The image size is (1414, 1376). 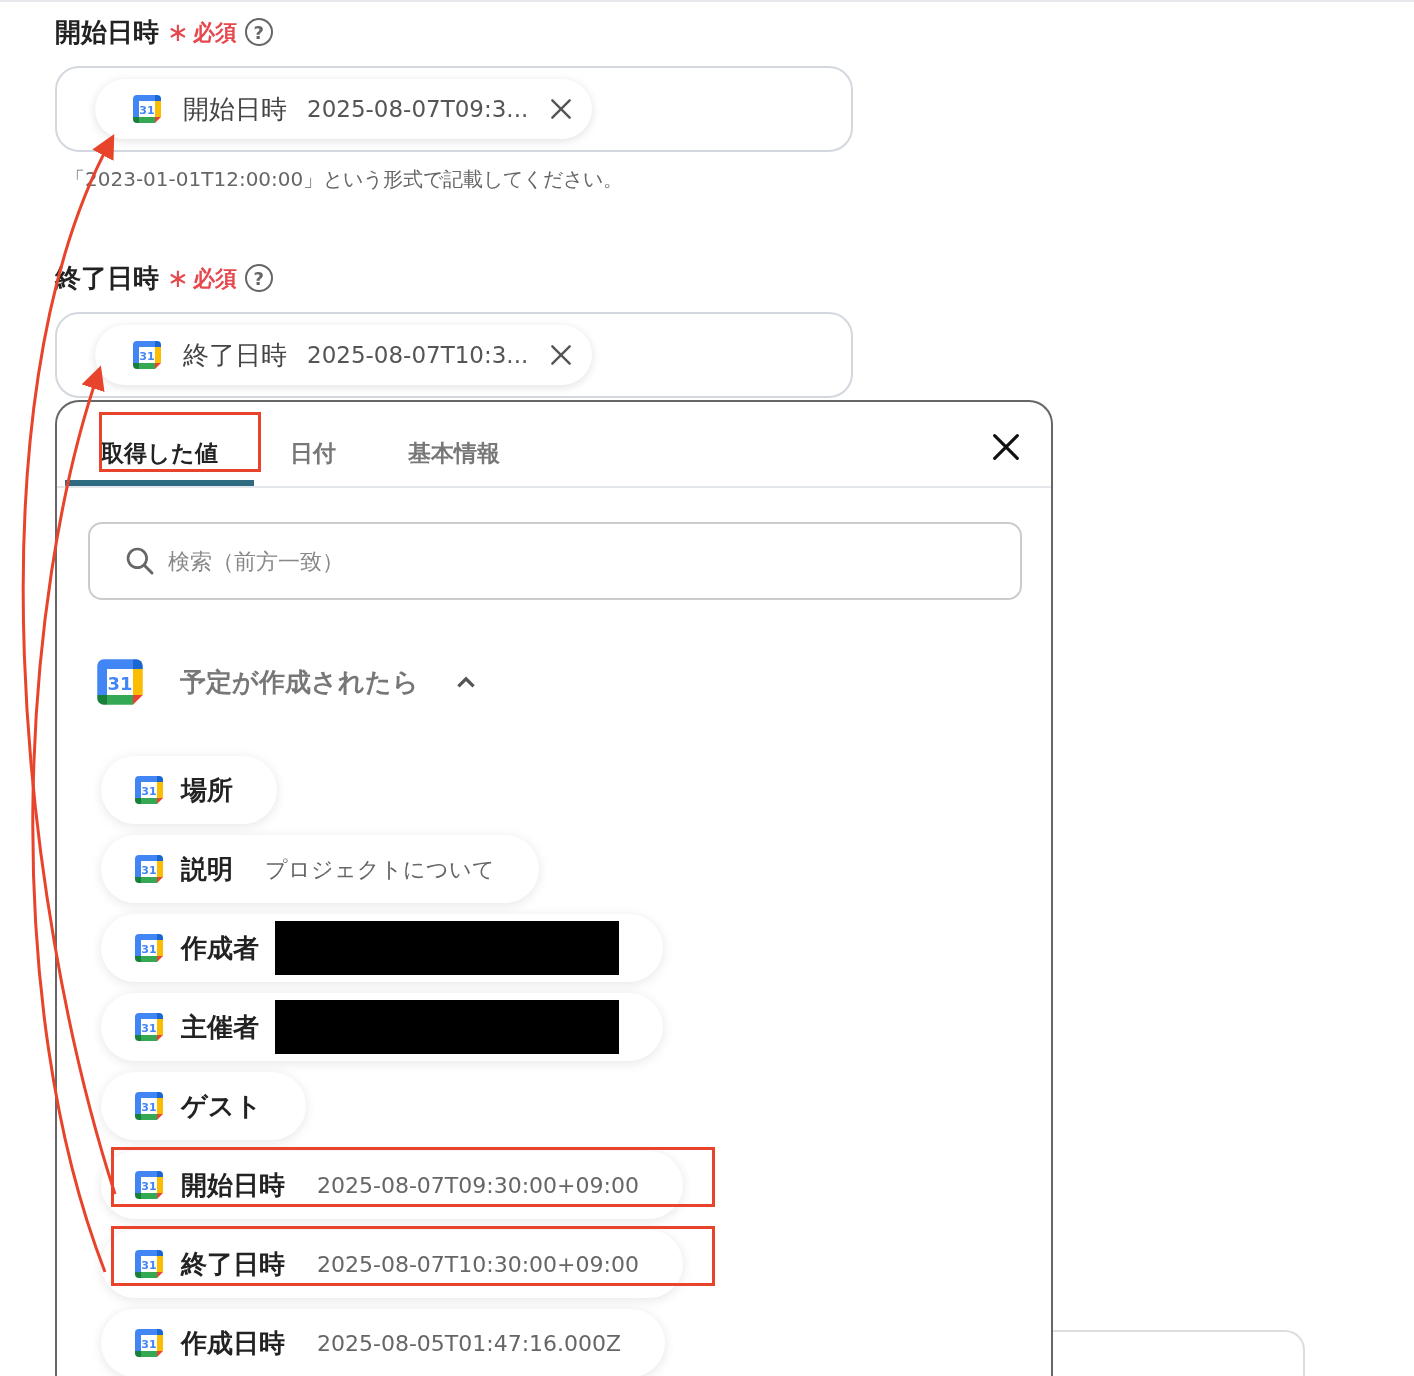 What do you see at coordinates (207, 869) in the screenshot?
I see `item-name: 説明` at bounding box center [207, 869].